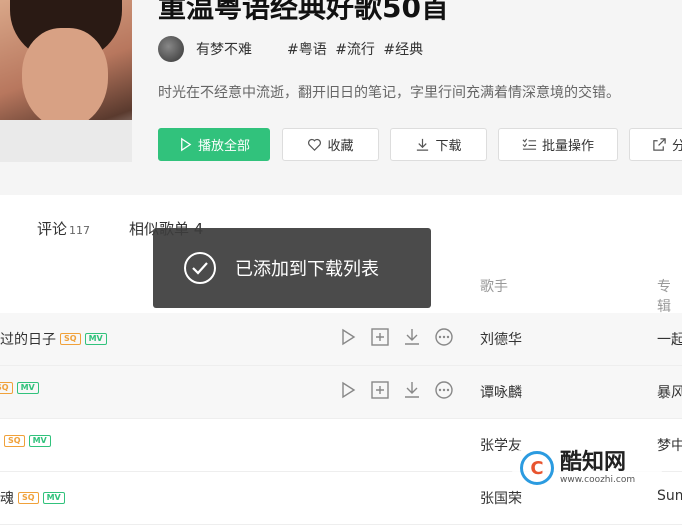  What do you see at coordinates (315, 144) in the screenshot?
I see `heart-icon` at bounding box center [315, 144].